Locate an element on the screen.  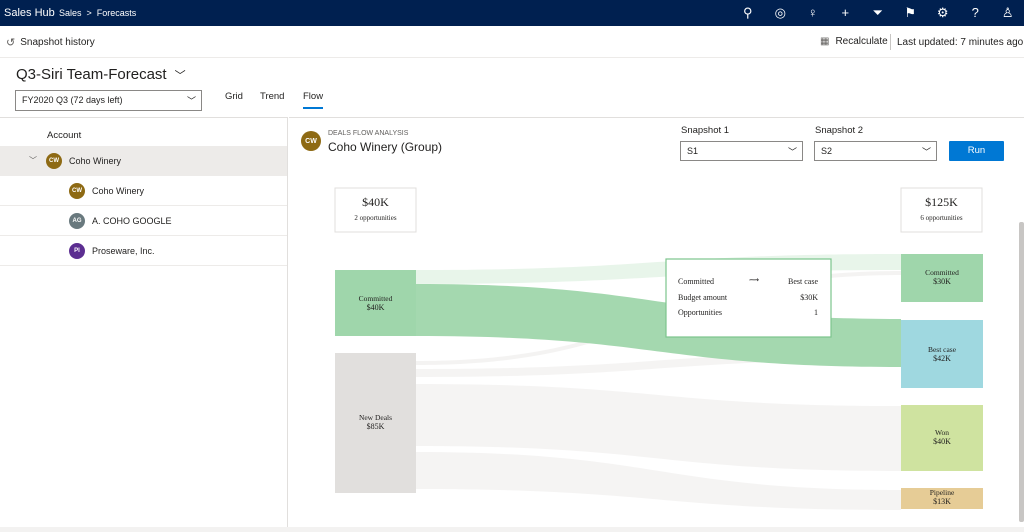
target-icon: ◎ is located at coordinates (780, 13).